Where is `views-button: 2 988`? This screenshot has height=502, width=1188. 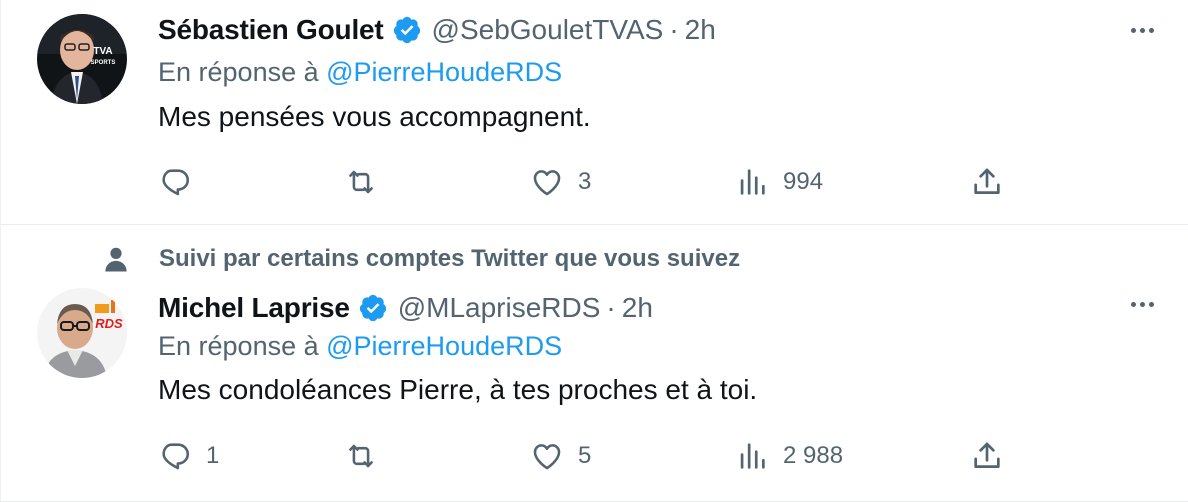 views-button: 2 988 is located at coordinates (789, 456).